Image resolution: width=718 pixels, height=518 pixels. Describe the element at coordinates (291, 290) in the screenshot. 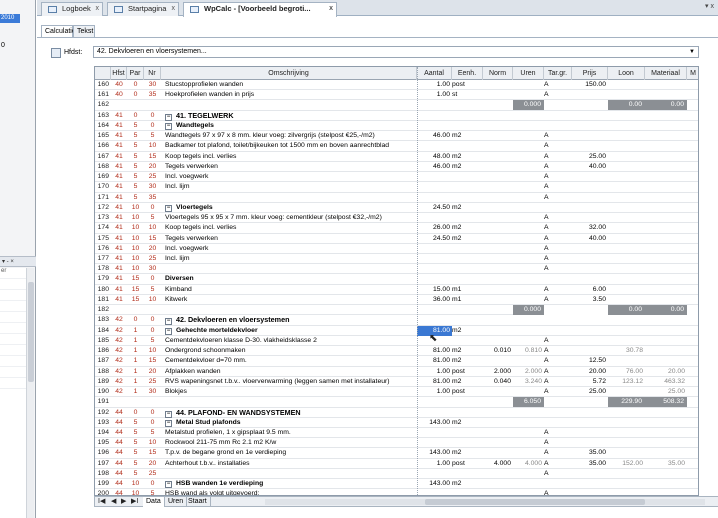

I see `cell-omschrijving: Kimband` at that location.